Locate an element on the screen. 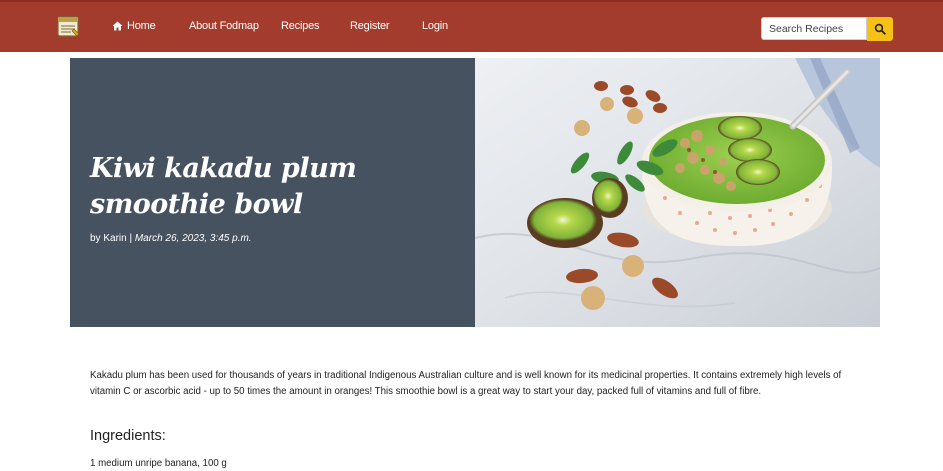  nav-register: Register is located at coordinates (370, 26).